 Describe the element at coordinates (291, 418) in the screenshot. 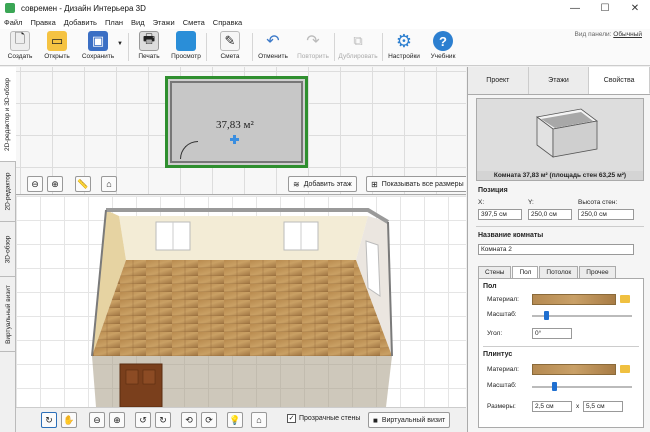

I see `transparent-walls-checkbox: ✓` at that location.